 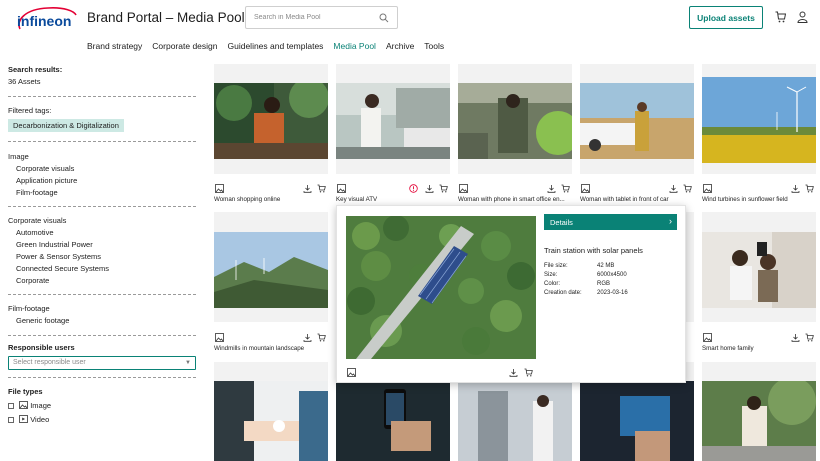 What do you see at coordinates (276, 46) in the screenshot?
I see `nav-guidelines-templates: Guidelines and templates` at bounding box center [276, 46].